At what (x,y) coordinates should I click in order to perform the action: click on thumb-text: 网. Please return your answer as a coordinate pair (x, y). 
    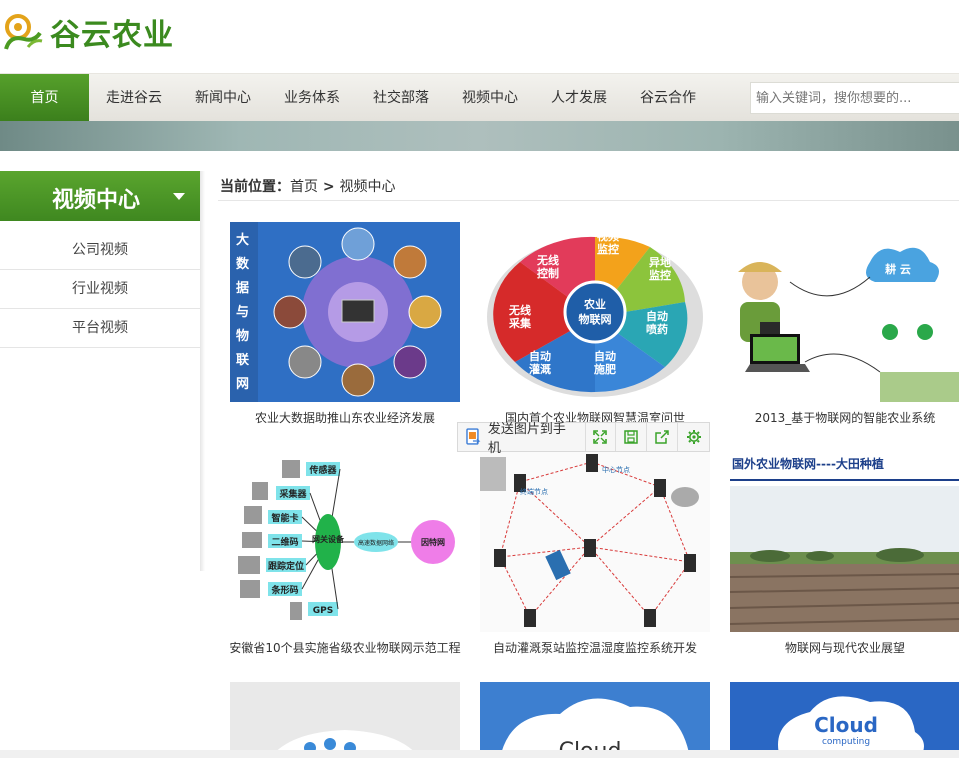
    Looking at the image, I should click on (242, 384).